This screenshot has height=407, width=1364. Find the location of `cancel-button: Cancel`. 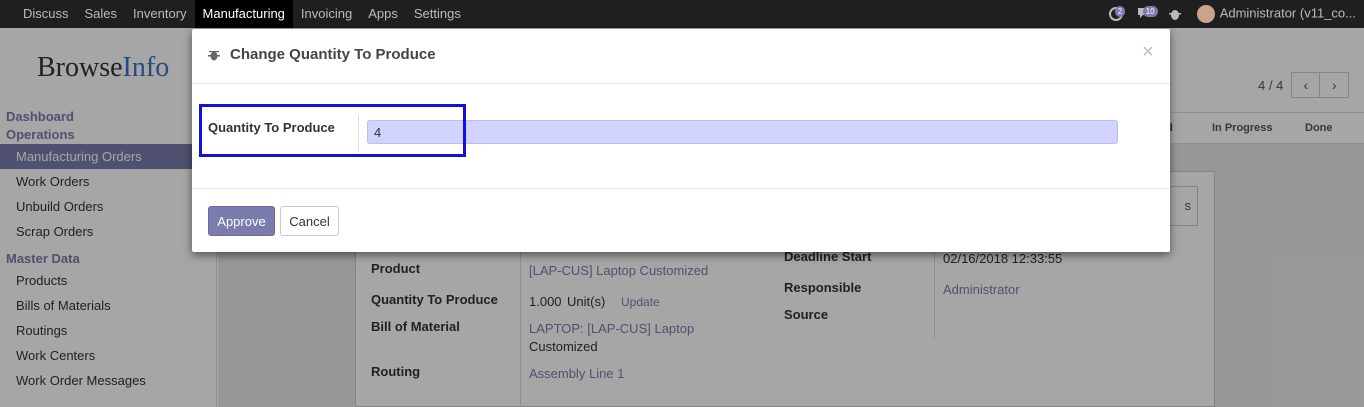

cancel-button: Cancel is located at coordinates (309, 221).